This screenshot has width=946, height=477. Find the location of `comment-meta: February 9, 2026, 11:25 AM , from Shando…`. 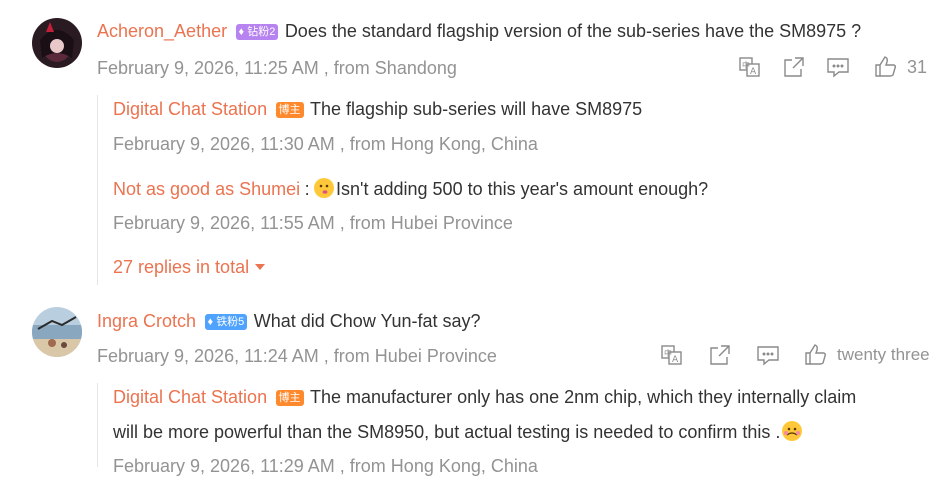

comment-meta: February 9, 2026, 11:25 AM , from Shando… is located at coordinates (277, 68).